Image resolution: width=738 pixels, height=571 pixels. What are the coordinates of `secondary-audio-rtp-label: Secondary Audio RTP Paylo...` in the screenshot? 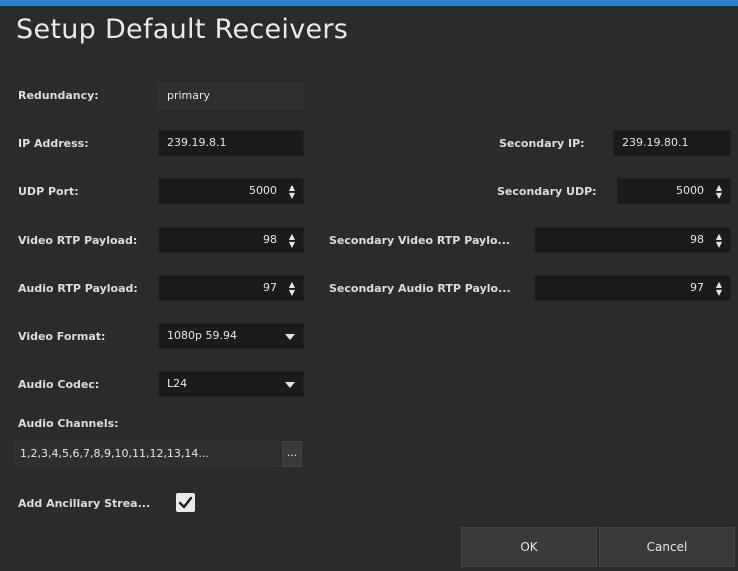 It's located at (420, 288).